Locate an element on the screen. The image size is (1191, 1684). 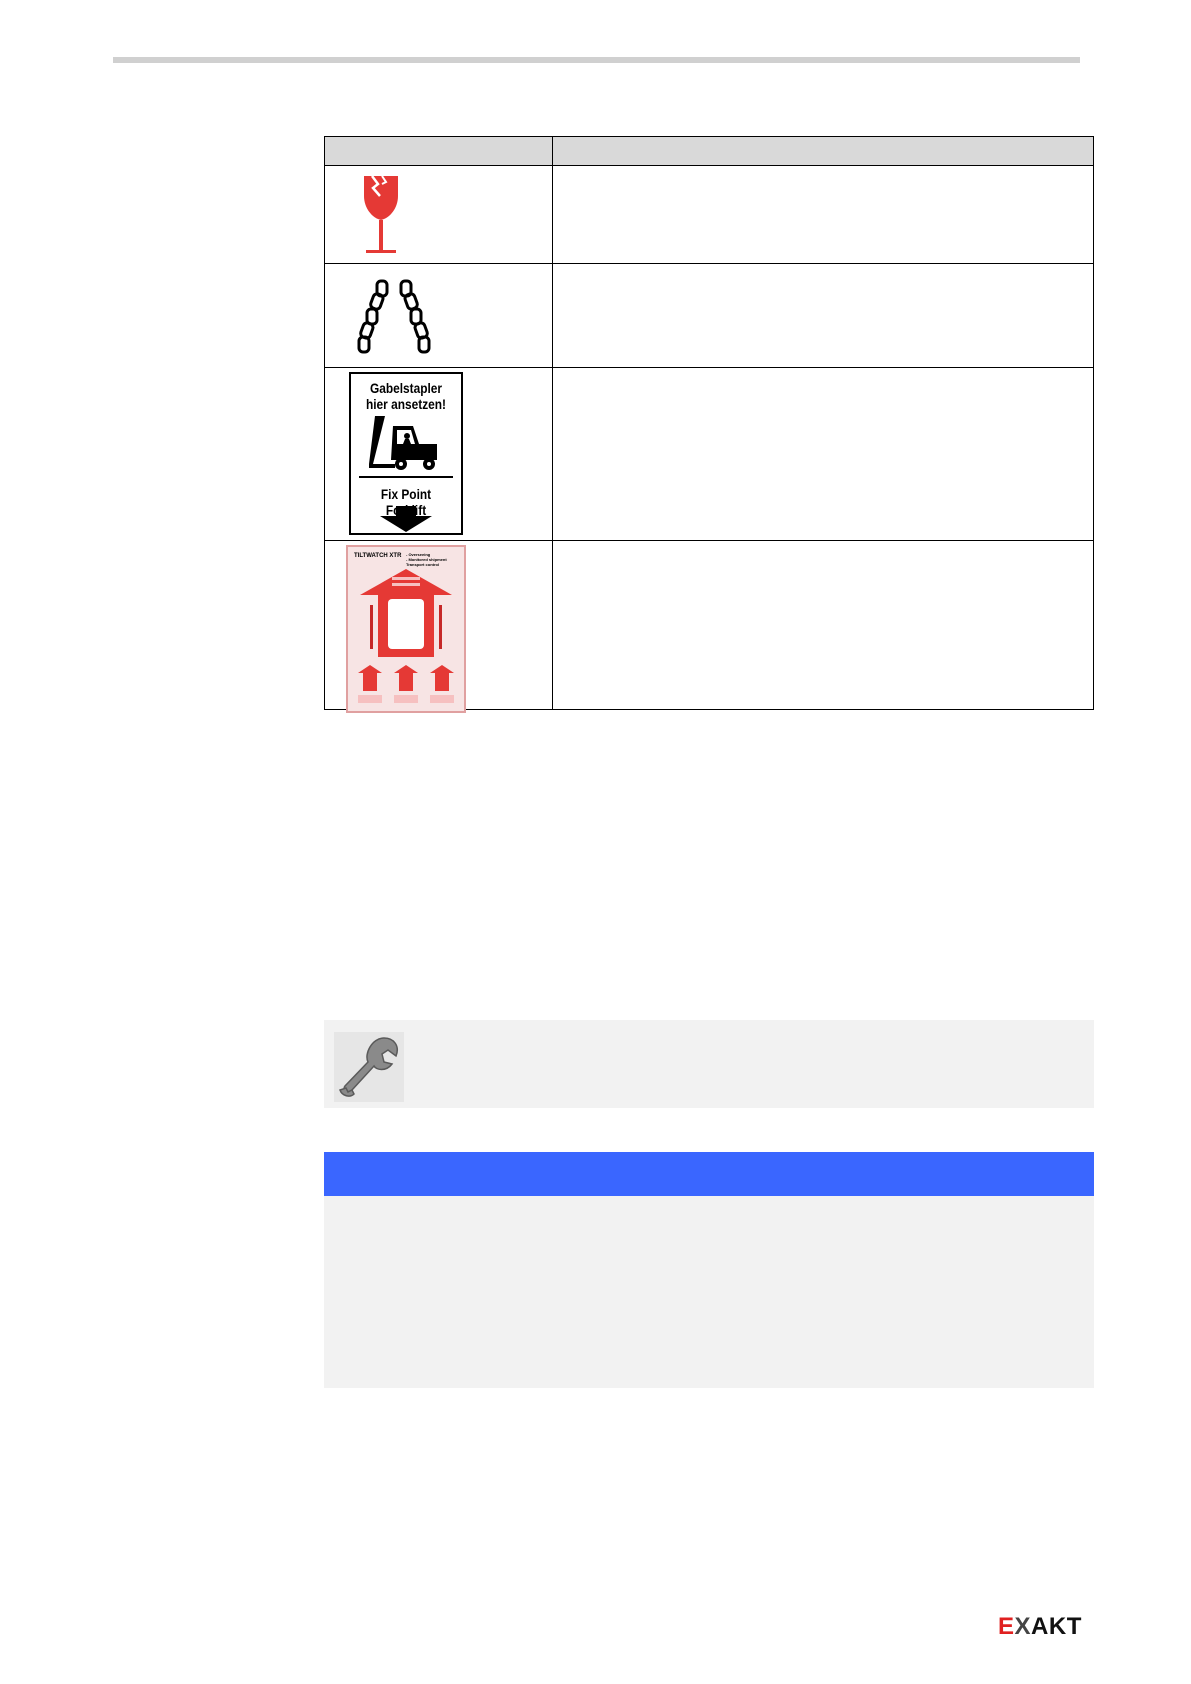
lifting-chains-icon is located at coordinates (394, 316).